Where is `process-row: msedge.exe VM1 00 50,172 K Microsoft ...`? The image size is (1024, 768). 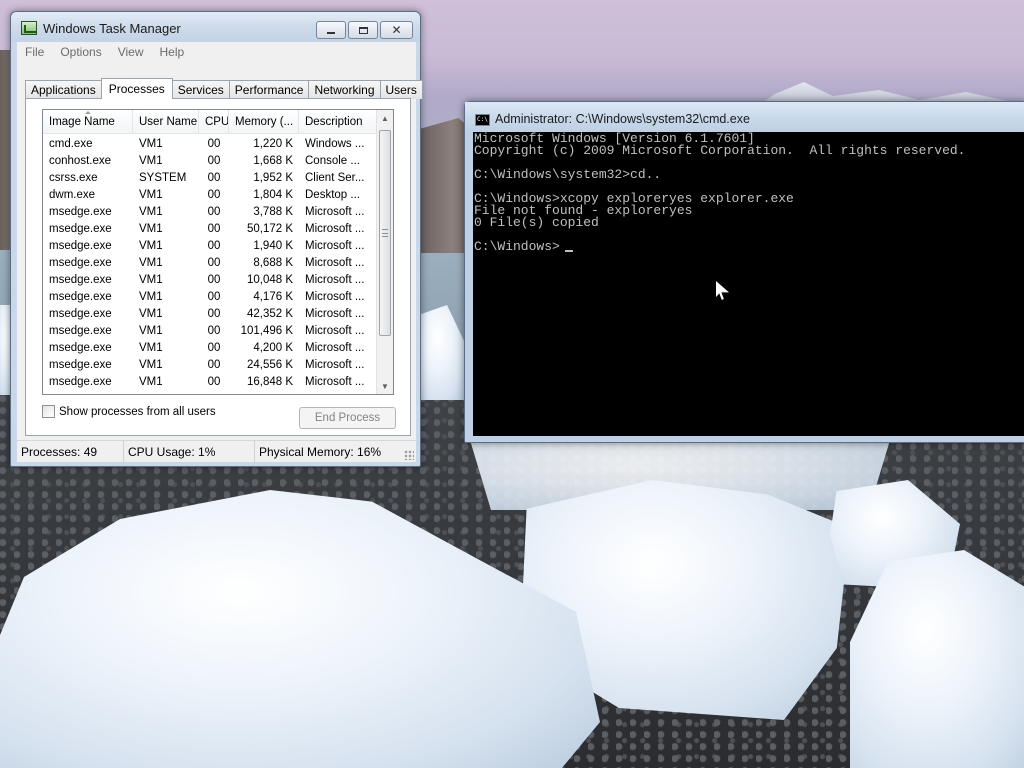 process-row: msedge.exe VM1 00 50,172 K Microsoft ... is located at coordinates (210, 228).